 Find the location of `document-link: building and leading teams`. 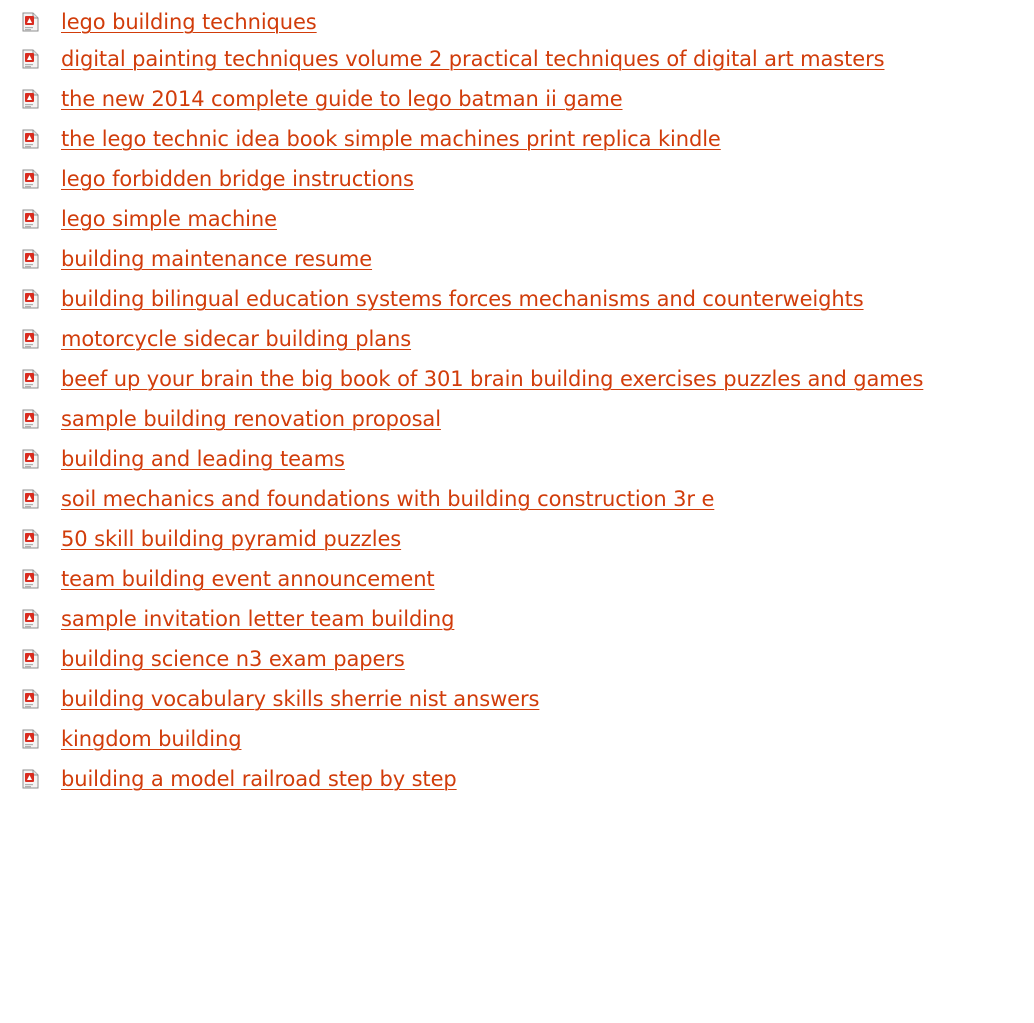

document-link: building and leading teams is located at coordinates (203, 459).